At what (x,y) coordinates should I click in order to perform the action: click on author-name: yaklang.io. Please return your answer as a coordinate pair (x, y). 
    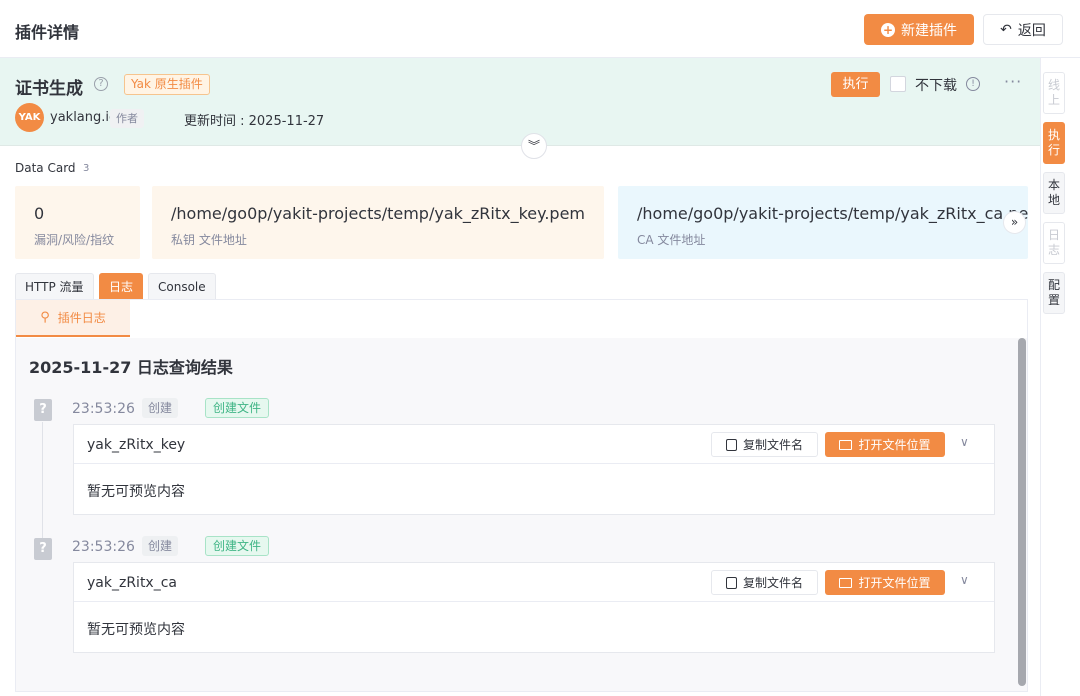
    Looking at the image, I should click on (83, 117).